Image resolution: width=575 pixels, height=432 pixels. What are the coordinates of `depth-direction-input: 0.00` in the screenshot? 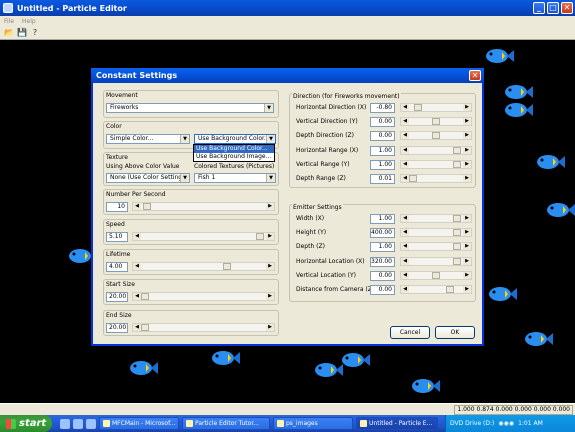 It's located at (382, 136).